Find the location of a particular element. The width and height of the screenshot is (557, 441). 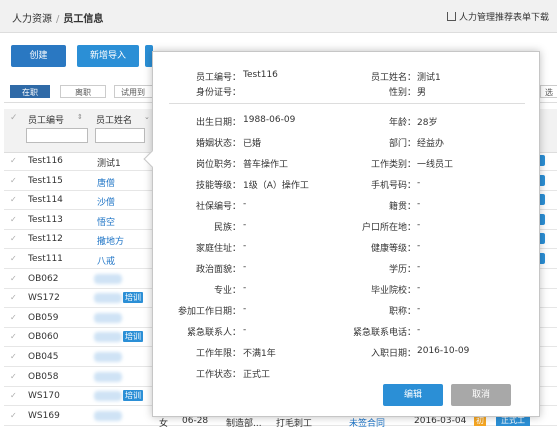

field-value: 1988-06-09 is located at coordinates (269, 120).